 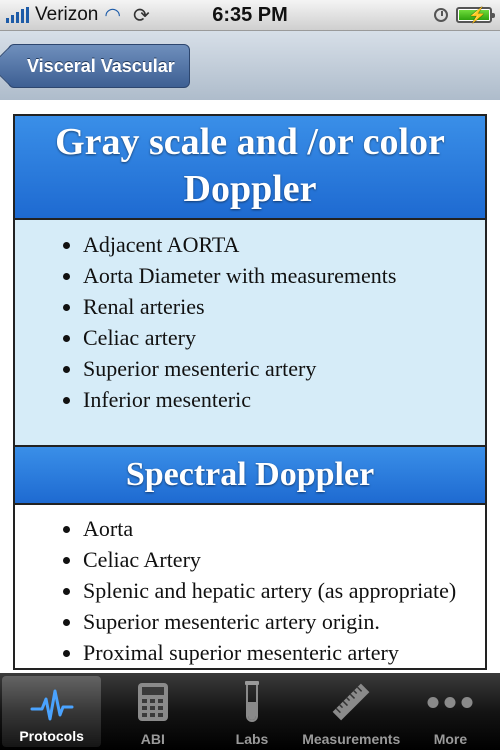 What do you see at coordinates (152, 739) in the screenshot?
I see `tab-label: ABI` at bounding box center [152, 739].